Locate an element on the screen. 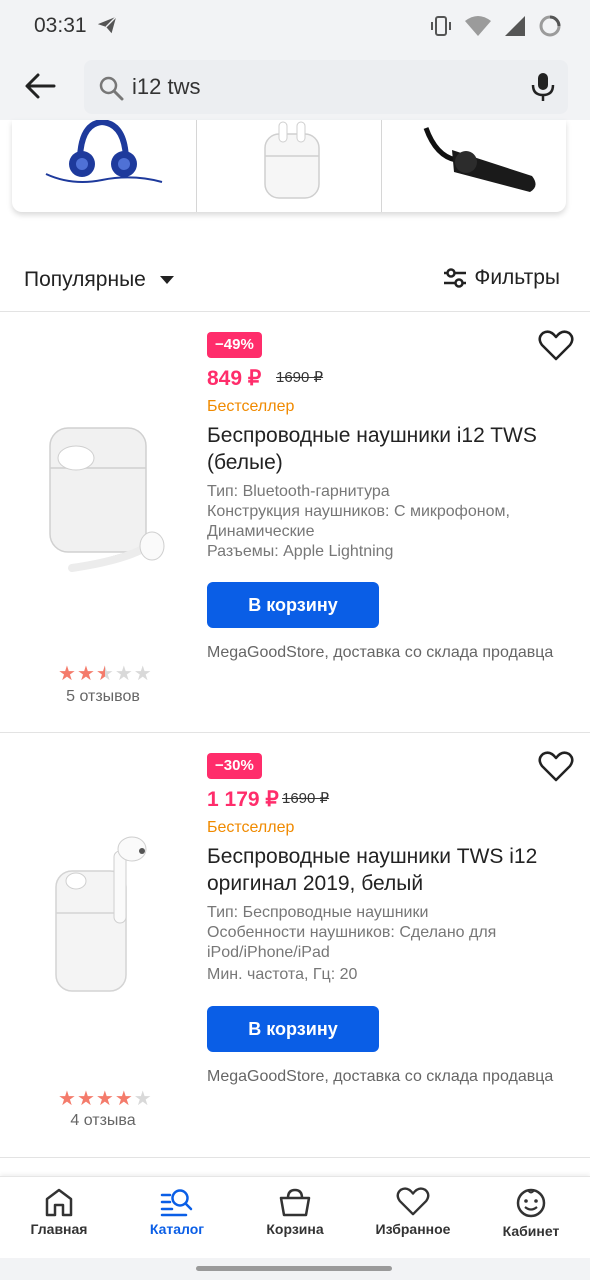 The image size is (590, 1280). sort-dropdown: Популярные is located at coordinates (85, 280).